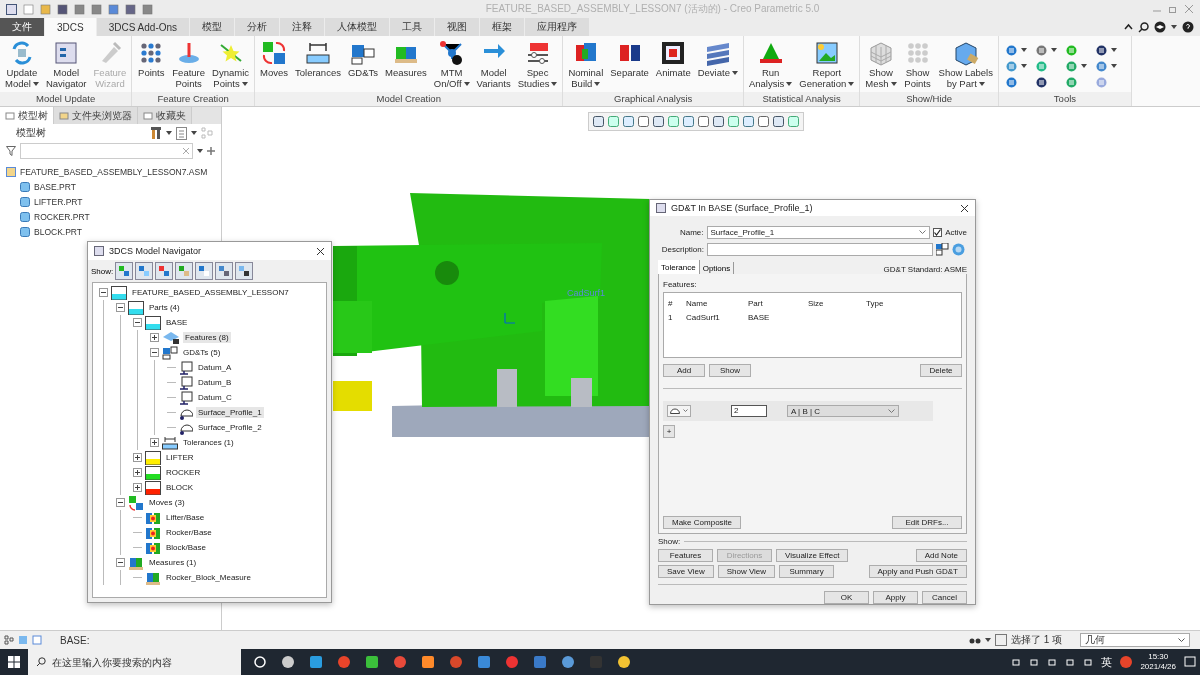 The image size is (1200, 675). Describe the element at coordinates (27, 115) in the screenshot. I see `panel-tab: 模型树` at that location.